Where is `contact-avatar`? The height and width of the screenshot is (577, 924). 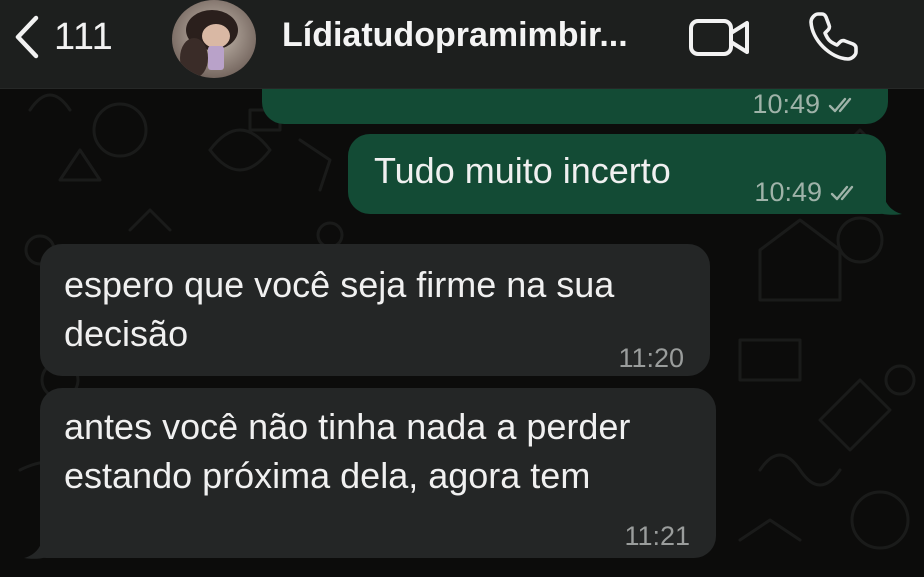 contact-avatar is located at coordinates (214, 39).